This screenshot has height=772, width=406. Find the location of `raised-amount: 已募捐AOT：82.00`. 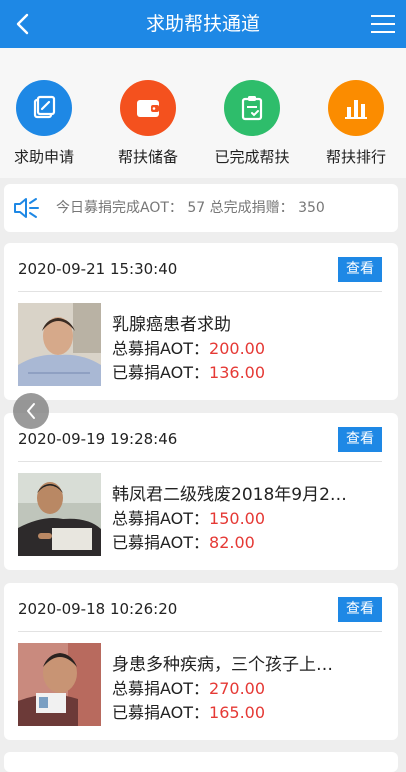

raised-amount: 已募捐AOT：82.00 is located at coordinates (183, 541).